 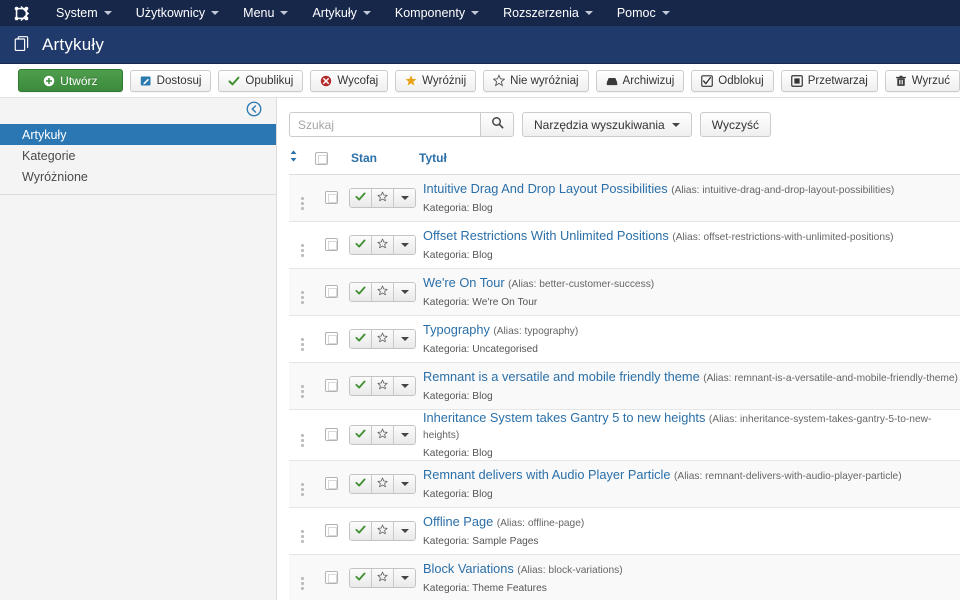 What do you see at coordinates (548, 13) in the screenshot?
I see `menu-item-extensions: Rozszerzenia` at bounding box center [548, 13].